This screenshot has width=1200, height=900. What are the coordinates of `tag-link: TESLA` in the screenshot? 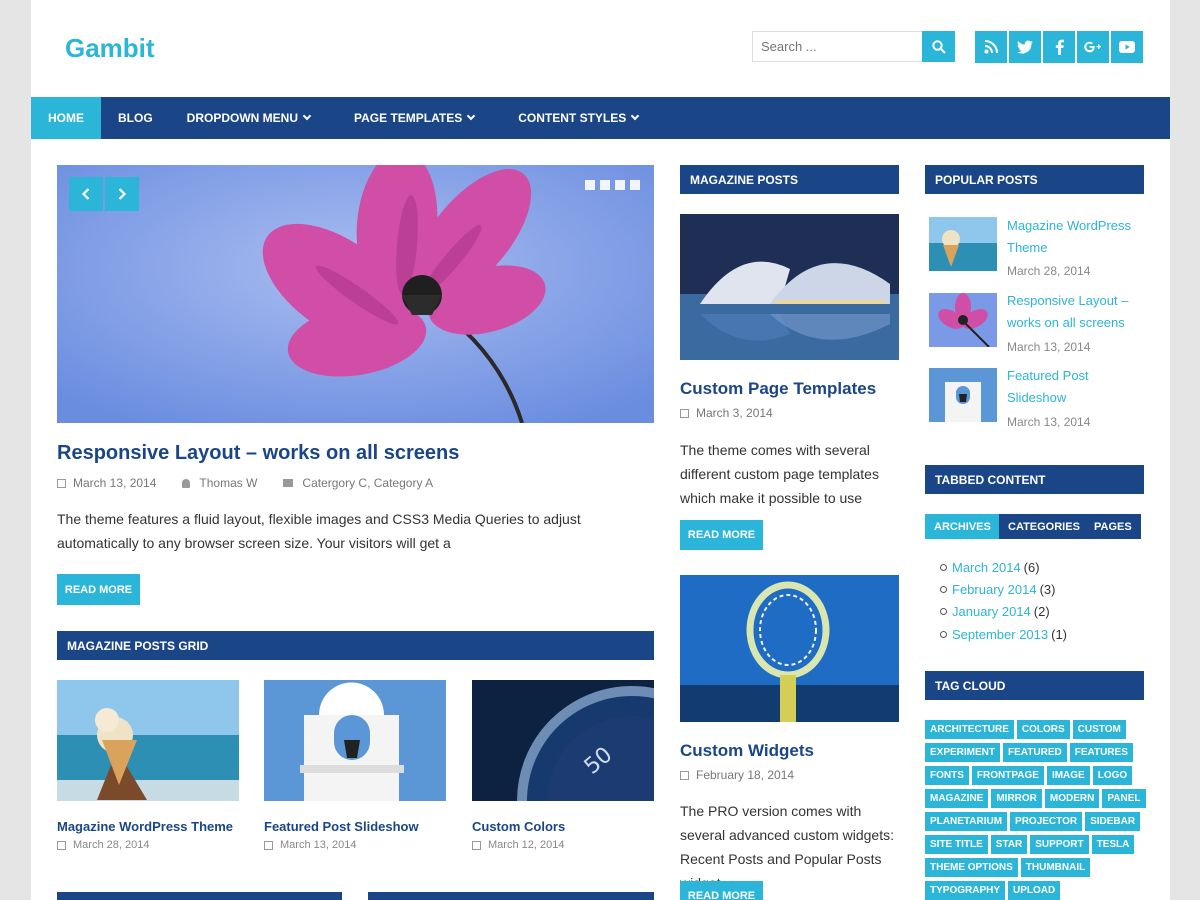 It's located at (1113, 844).